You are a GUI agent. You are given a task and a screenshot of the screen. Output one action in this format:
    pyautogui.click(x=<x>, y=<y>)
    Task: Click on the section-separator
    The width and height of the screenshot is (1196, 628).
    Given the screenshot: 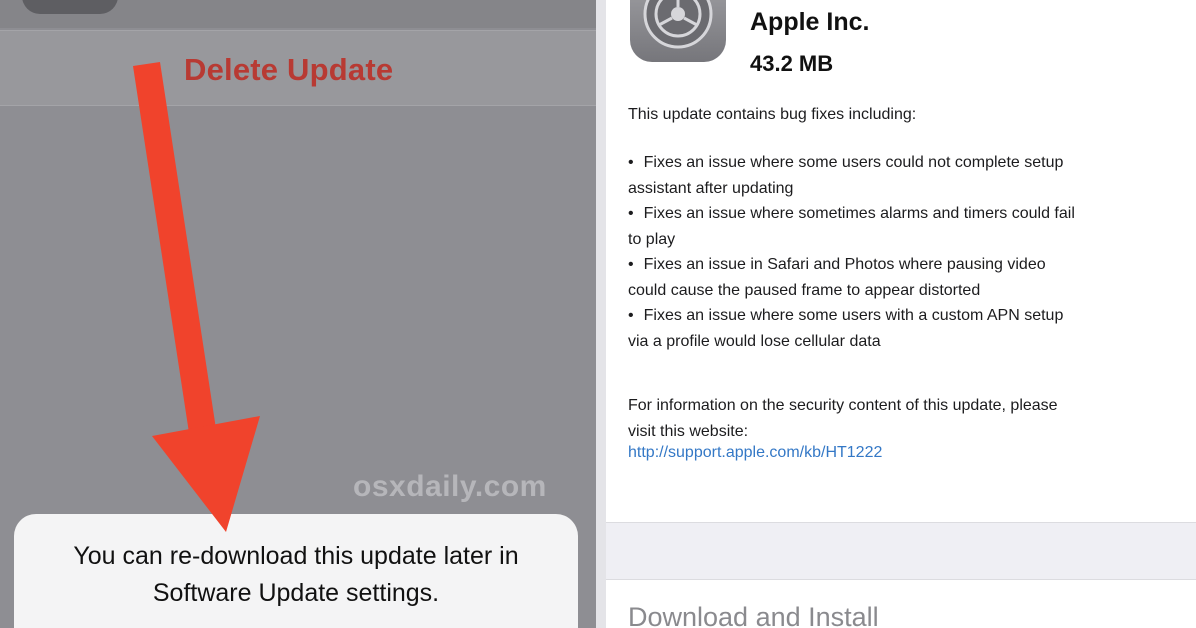 What is the action you would take?
    pyautogui.click(x=901, y=551)
    